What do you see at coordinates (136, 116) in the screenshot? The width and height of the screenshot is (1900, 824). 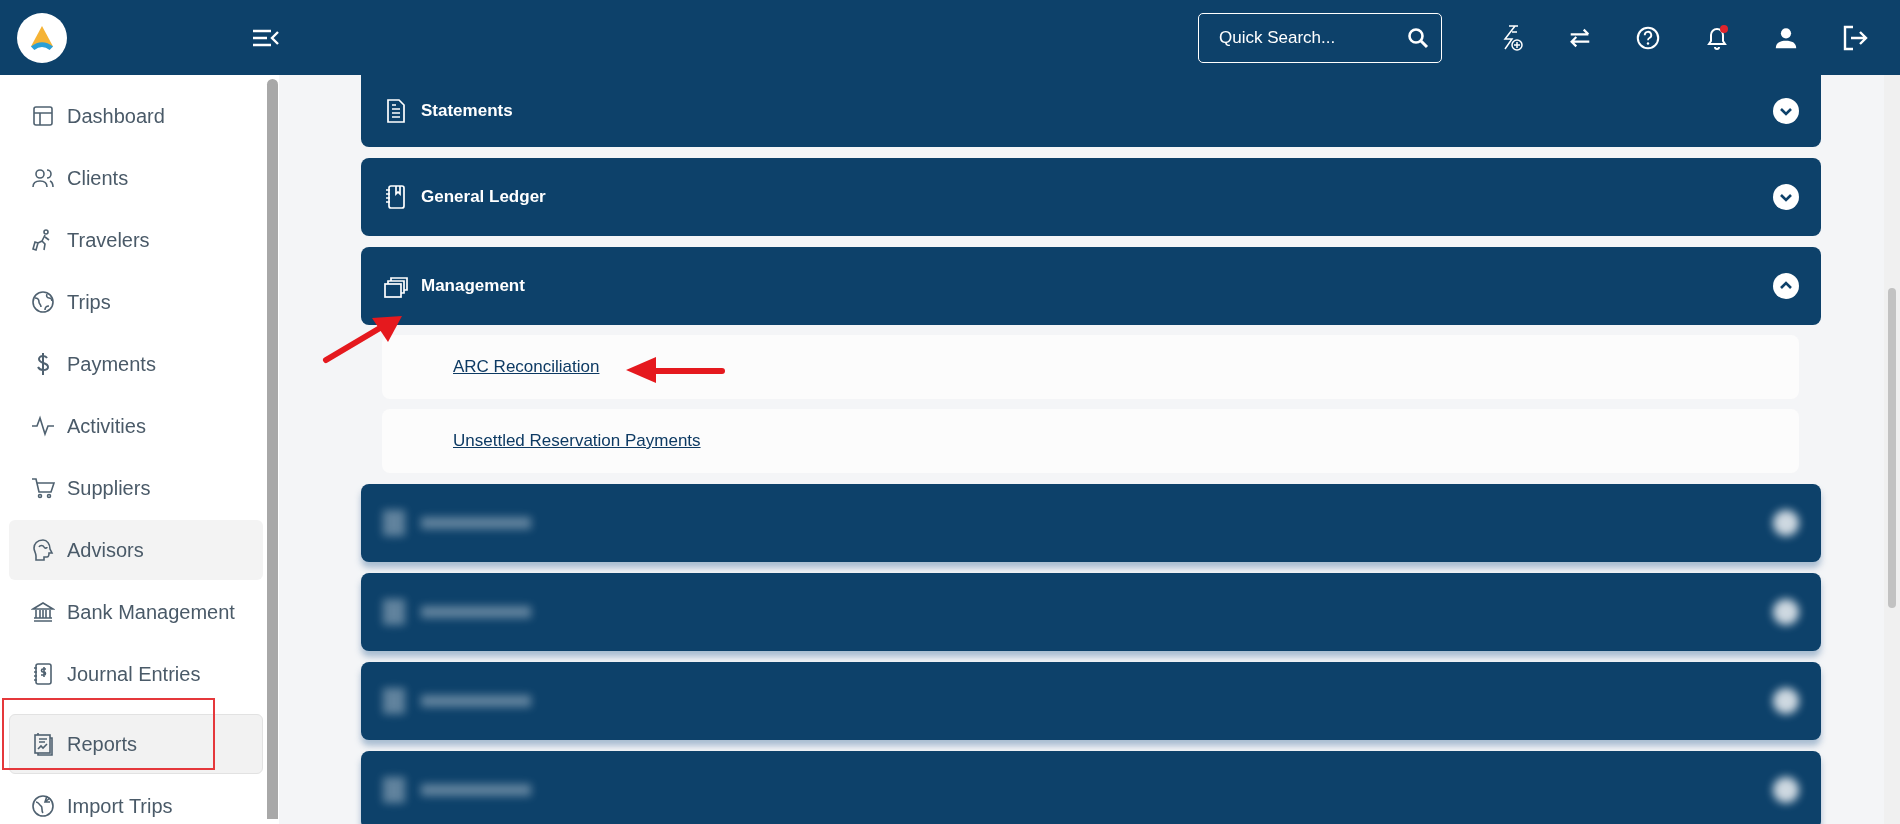 I see `sidebar-item: Dashboard` at bounding box center [136, 116].